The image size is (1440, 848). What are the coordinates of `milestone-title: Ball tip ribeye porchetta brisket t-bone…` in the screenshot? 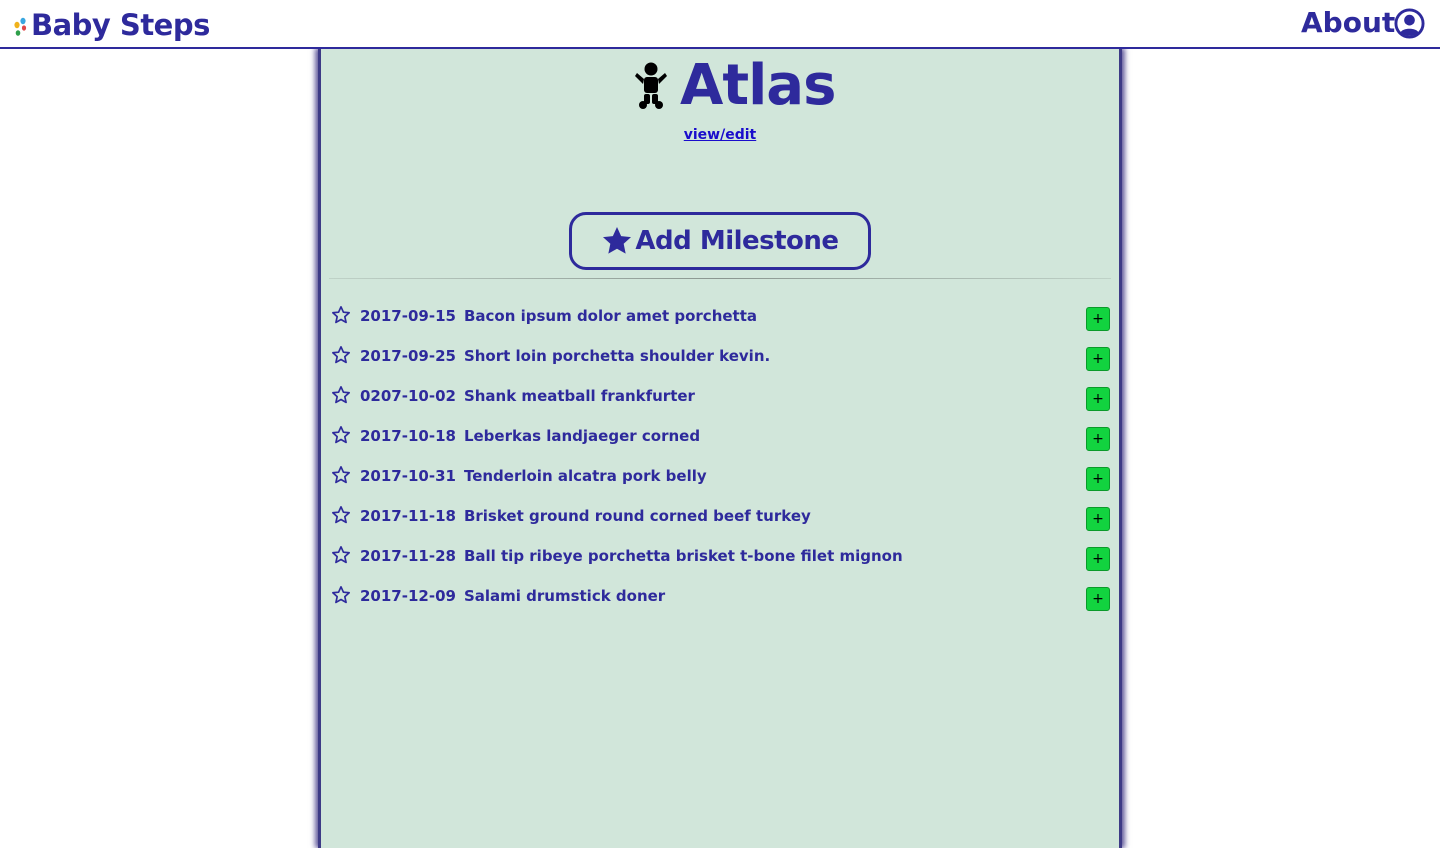 It's located at (683, 556).